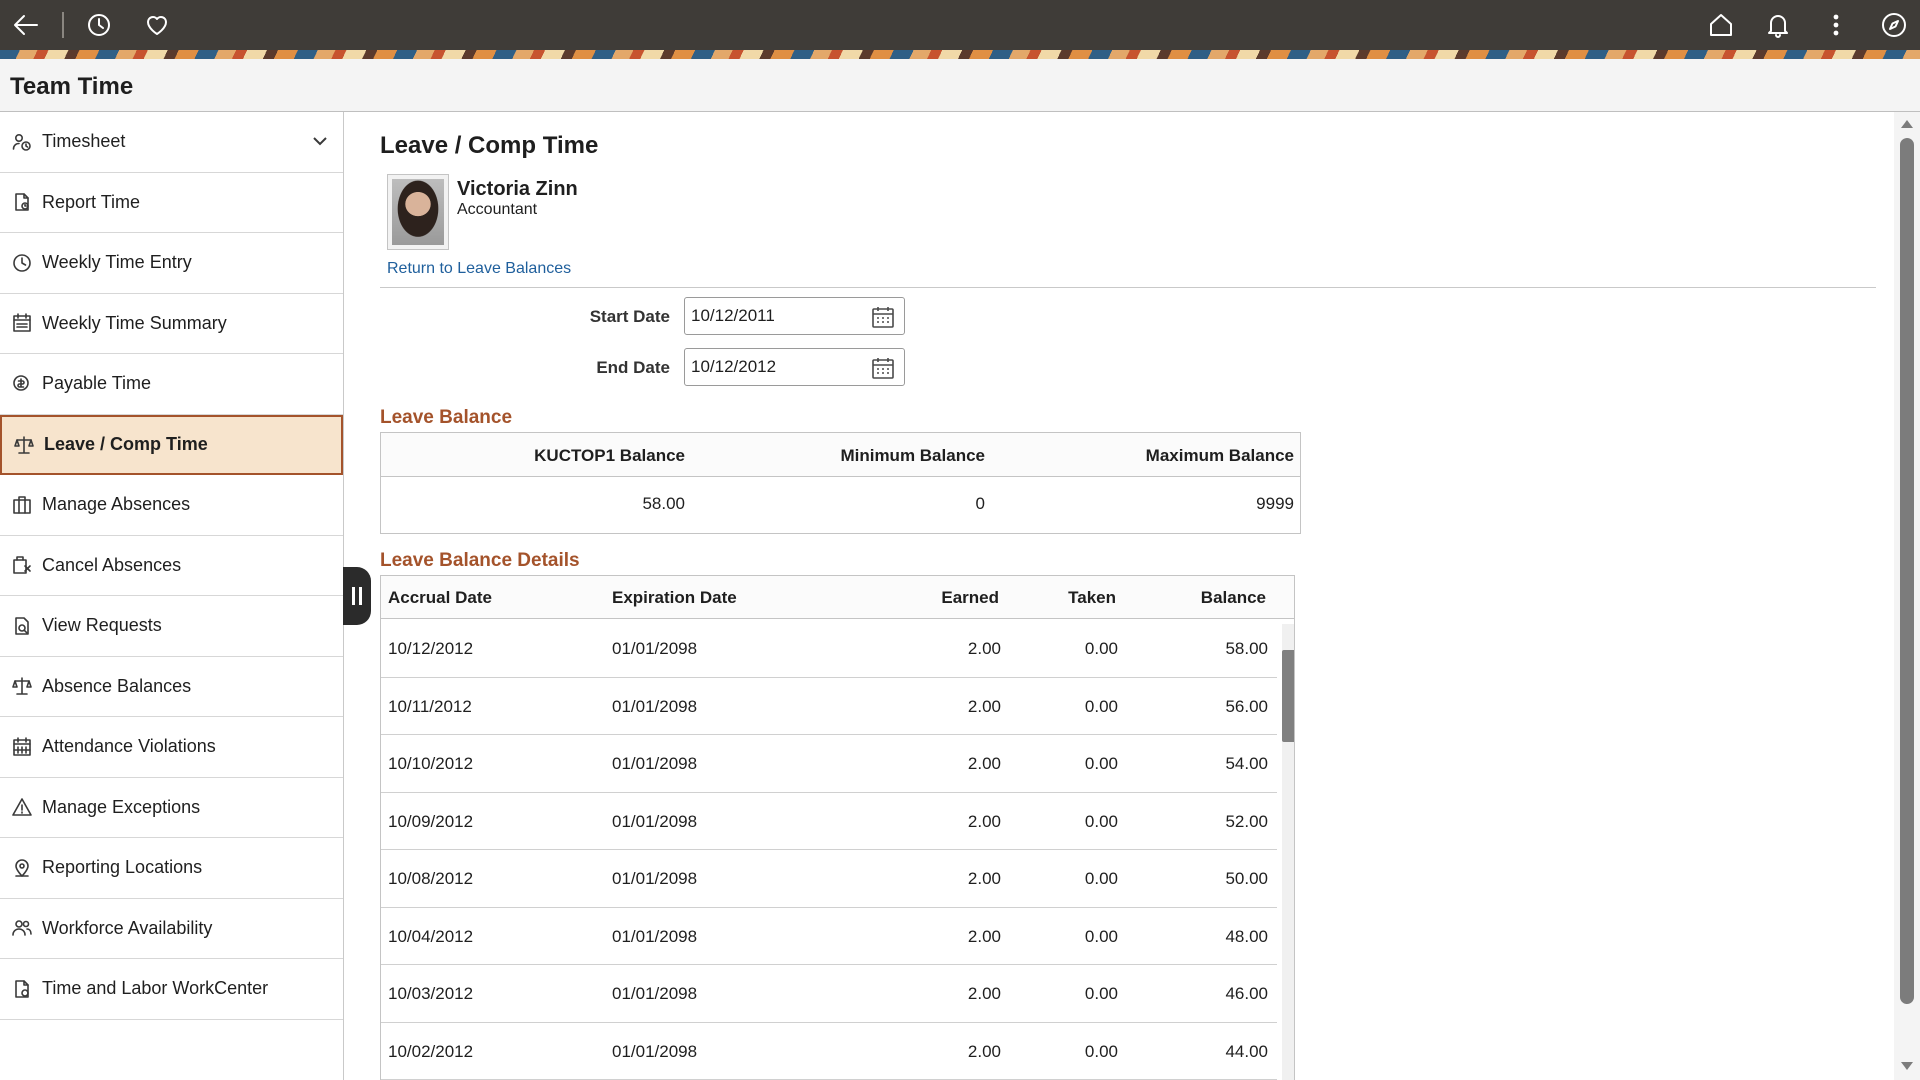  I want to click on sidebar-item-reporting-locations: Reporting Locations, so click(171, 868).